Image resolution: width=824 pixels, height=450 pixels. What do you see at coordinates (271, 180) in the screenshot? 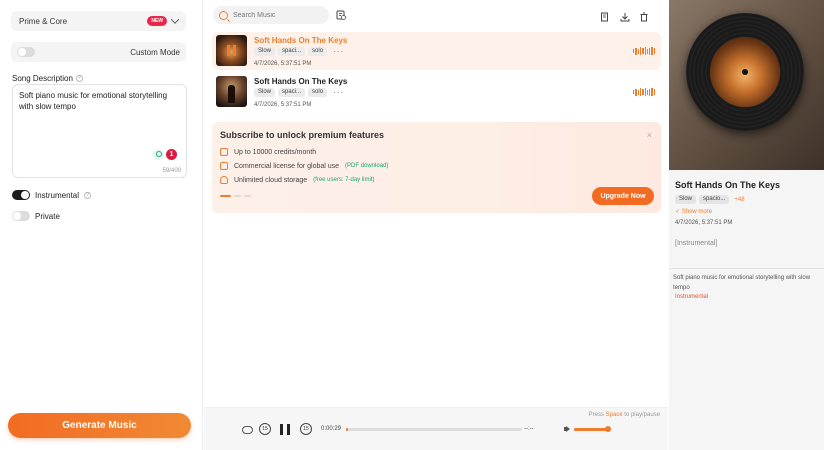
I see `feature-text: Unlimited cloud storage` at bounding box center [271, 180].